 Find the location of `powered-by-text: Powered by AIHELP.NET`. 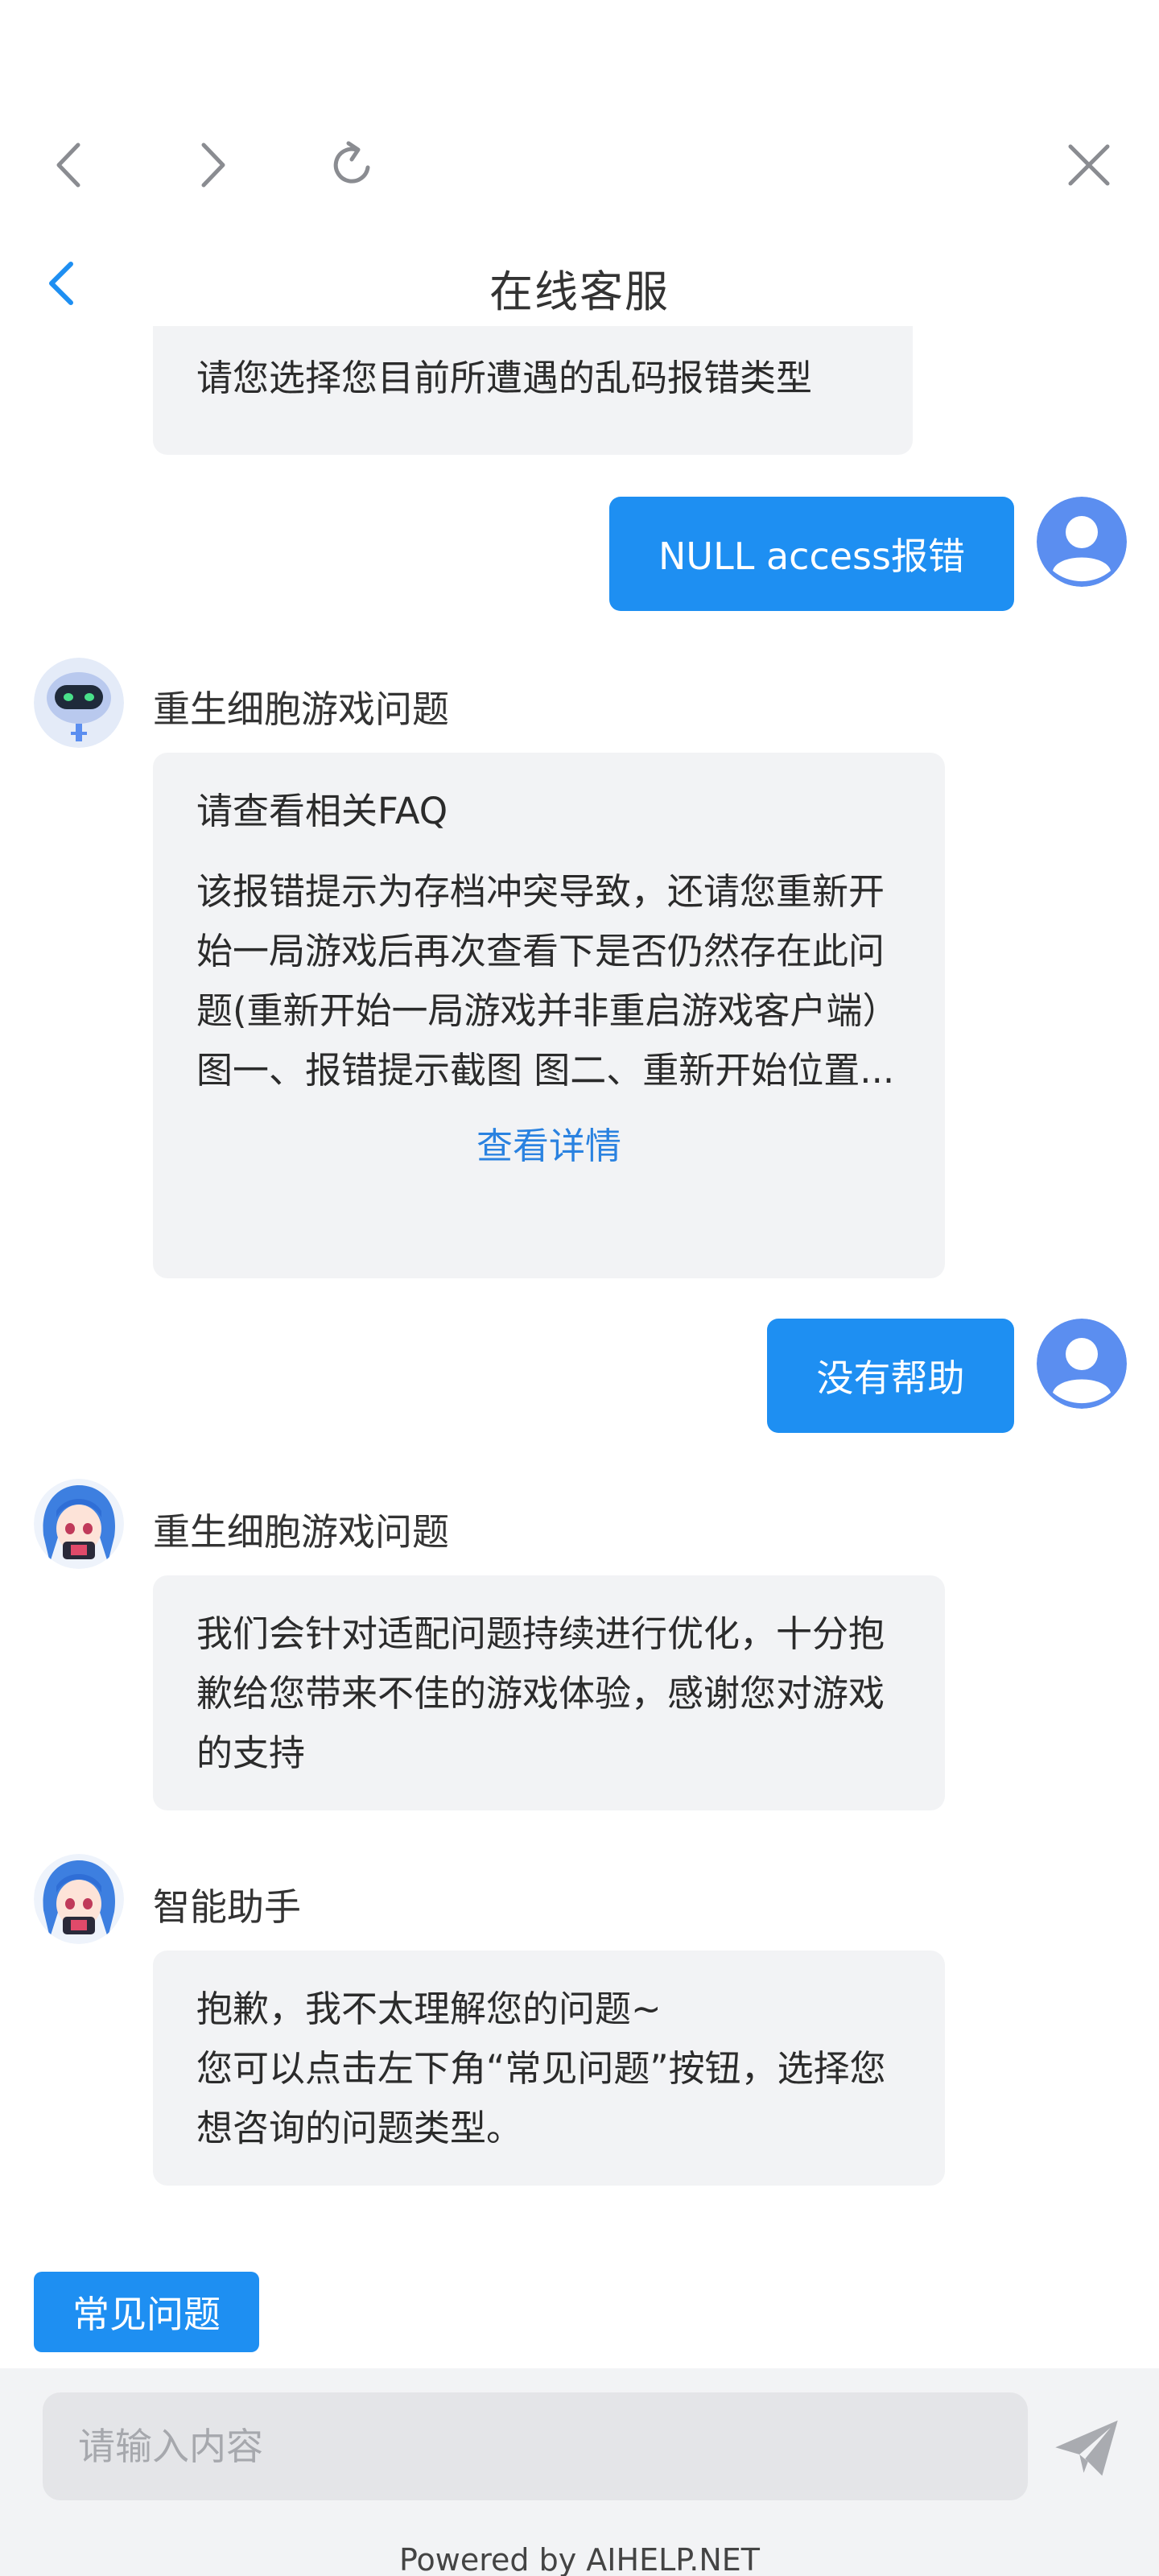

powered-by-text: Powered by AIHELP.NET is located at coordinates (579, 2559).